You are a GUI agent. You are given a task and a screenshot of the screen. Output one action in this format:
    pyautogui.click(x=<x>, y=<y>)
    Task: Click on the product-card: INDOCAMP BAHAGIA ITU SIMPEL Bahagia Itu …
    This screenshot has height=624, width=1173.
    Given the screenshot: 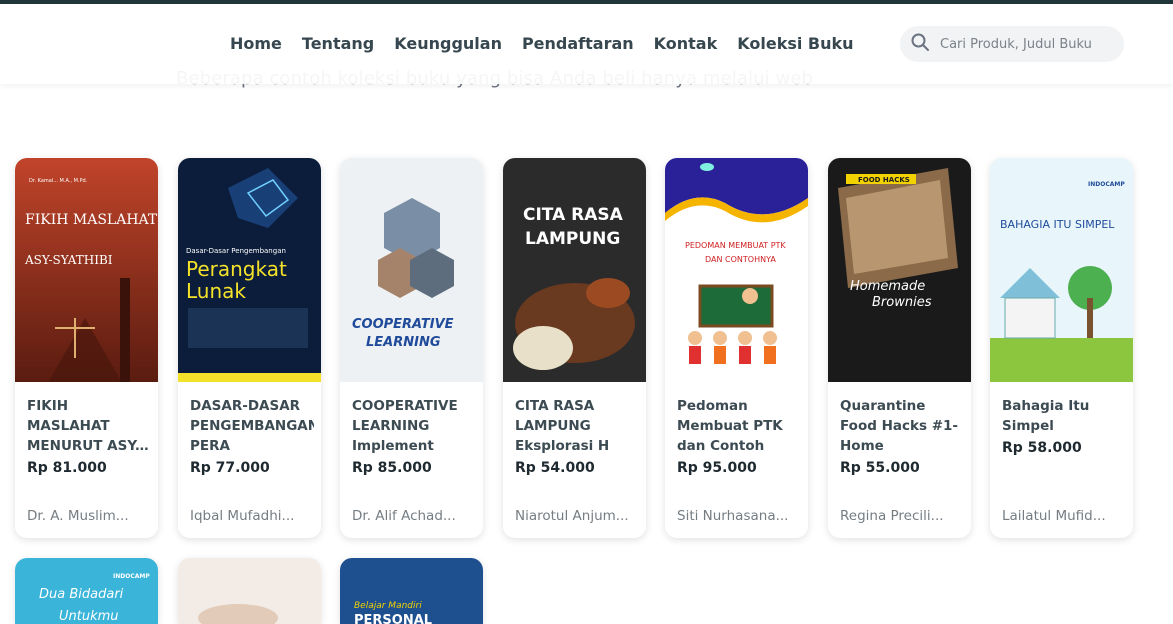 What is the action you would take?
    pyautogui.click(x=1061, y=348)
    